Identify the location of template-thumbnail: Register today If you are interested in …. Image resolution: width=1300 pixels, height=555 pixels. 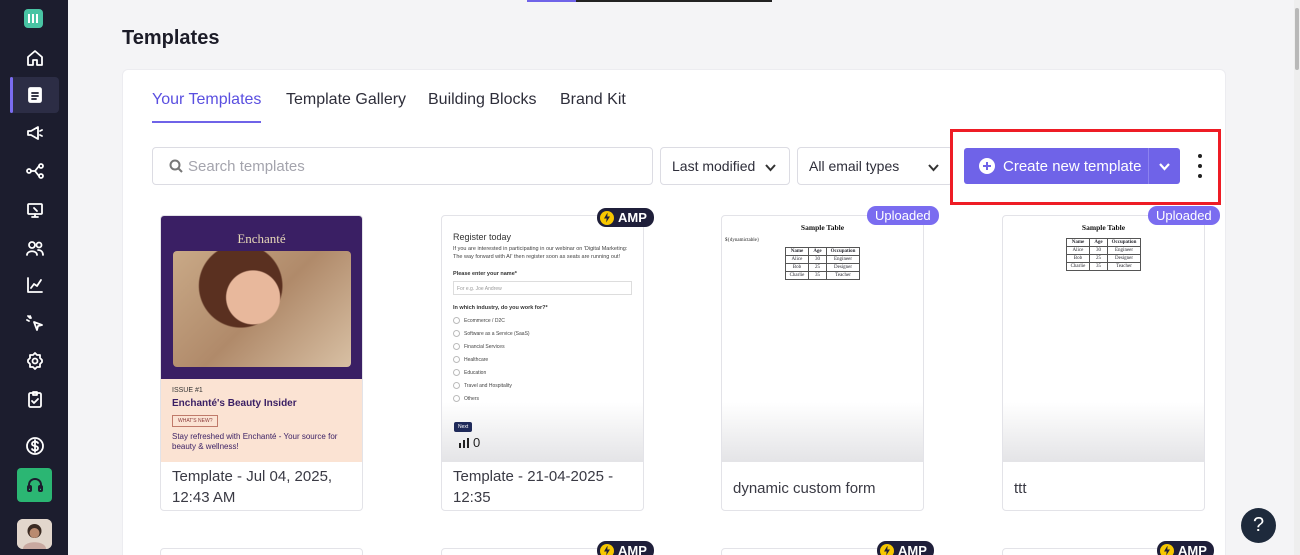
(542, 339).